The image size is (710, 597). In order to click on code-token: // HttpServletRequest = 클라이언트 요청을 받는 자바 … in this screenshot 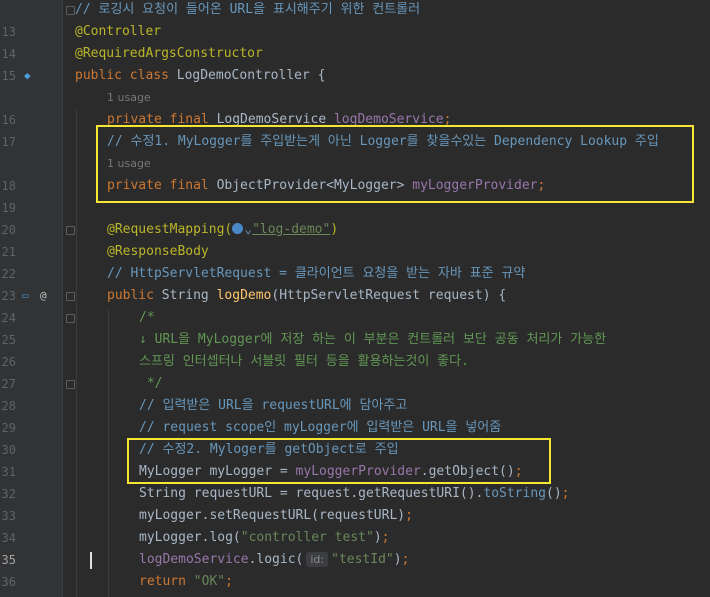, I will do `click(316, 273)`.